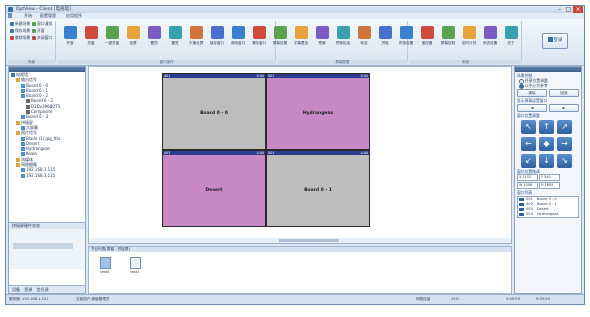 The width and height of the screenshot is (590, 317). Describe the element at coordinates (521, 204) in the screenshot. I see `window-list-icon` at that location.